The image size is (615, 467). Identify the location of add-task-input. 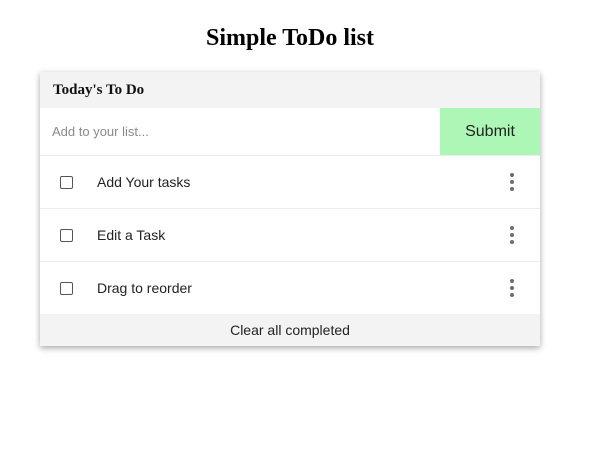
(240, 131).